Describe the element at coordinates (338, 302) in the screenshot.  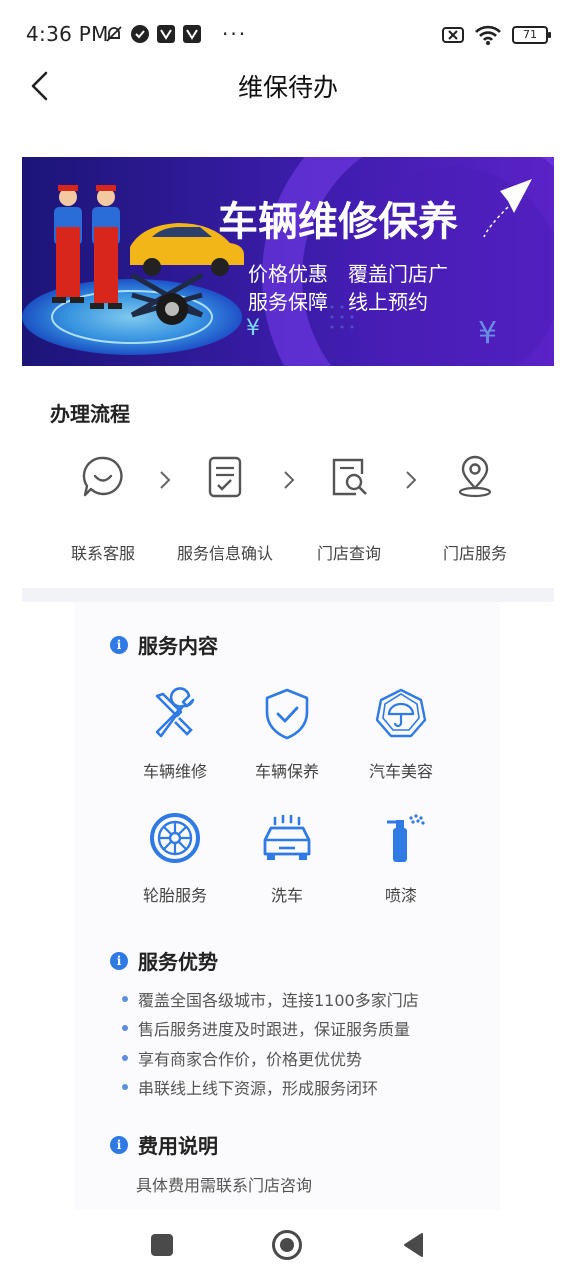
I see `banner-line-2: 服务保障 线上预约` at that location.